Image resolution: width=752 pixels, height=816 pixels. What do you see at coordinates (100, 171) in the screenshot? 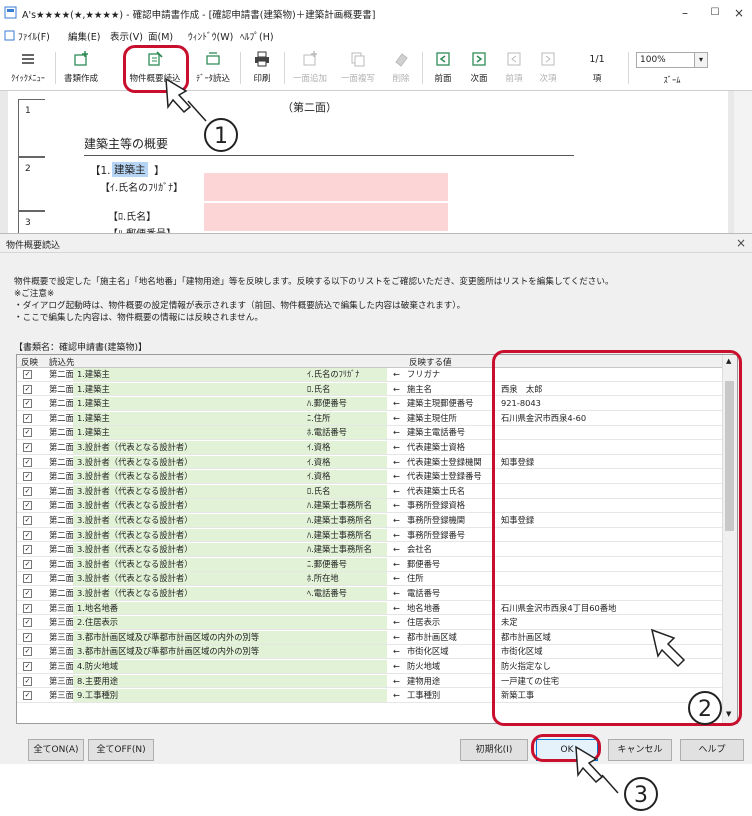
I see `item-1-label: 【1.` at bounding box center [100, 171].